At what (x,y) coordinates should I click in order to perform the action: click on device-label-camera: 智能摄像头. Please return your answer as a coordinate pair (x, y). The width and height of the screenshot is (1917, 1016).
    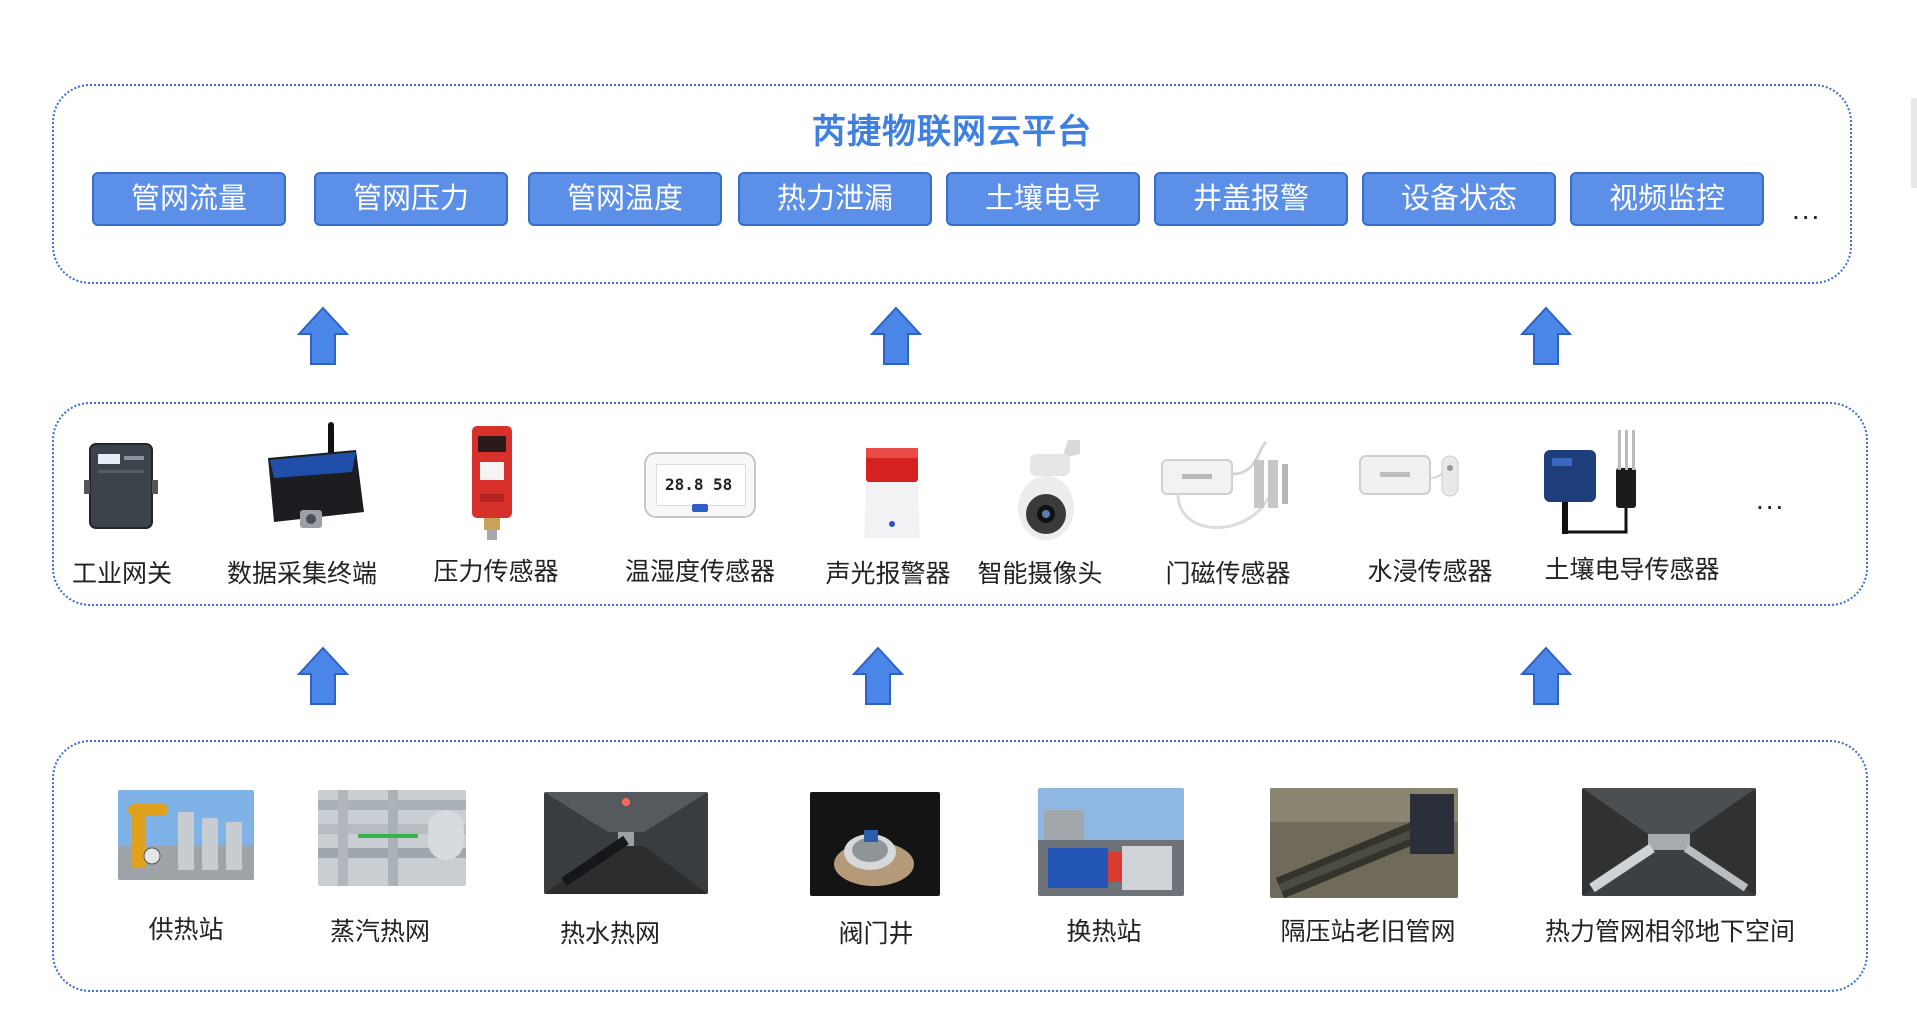
    Looking at the image, I should click on (1040, 574).